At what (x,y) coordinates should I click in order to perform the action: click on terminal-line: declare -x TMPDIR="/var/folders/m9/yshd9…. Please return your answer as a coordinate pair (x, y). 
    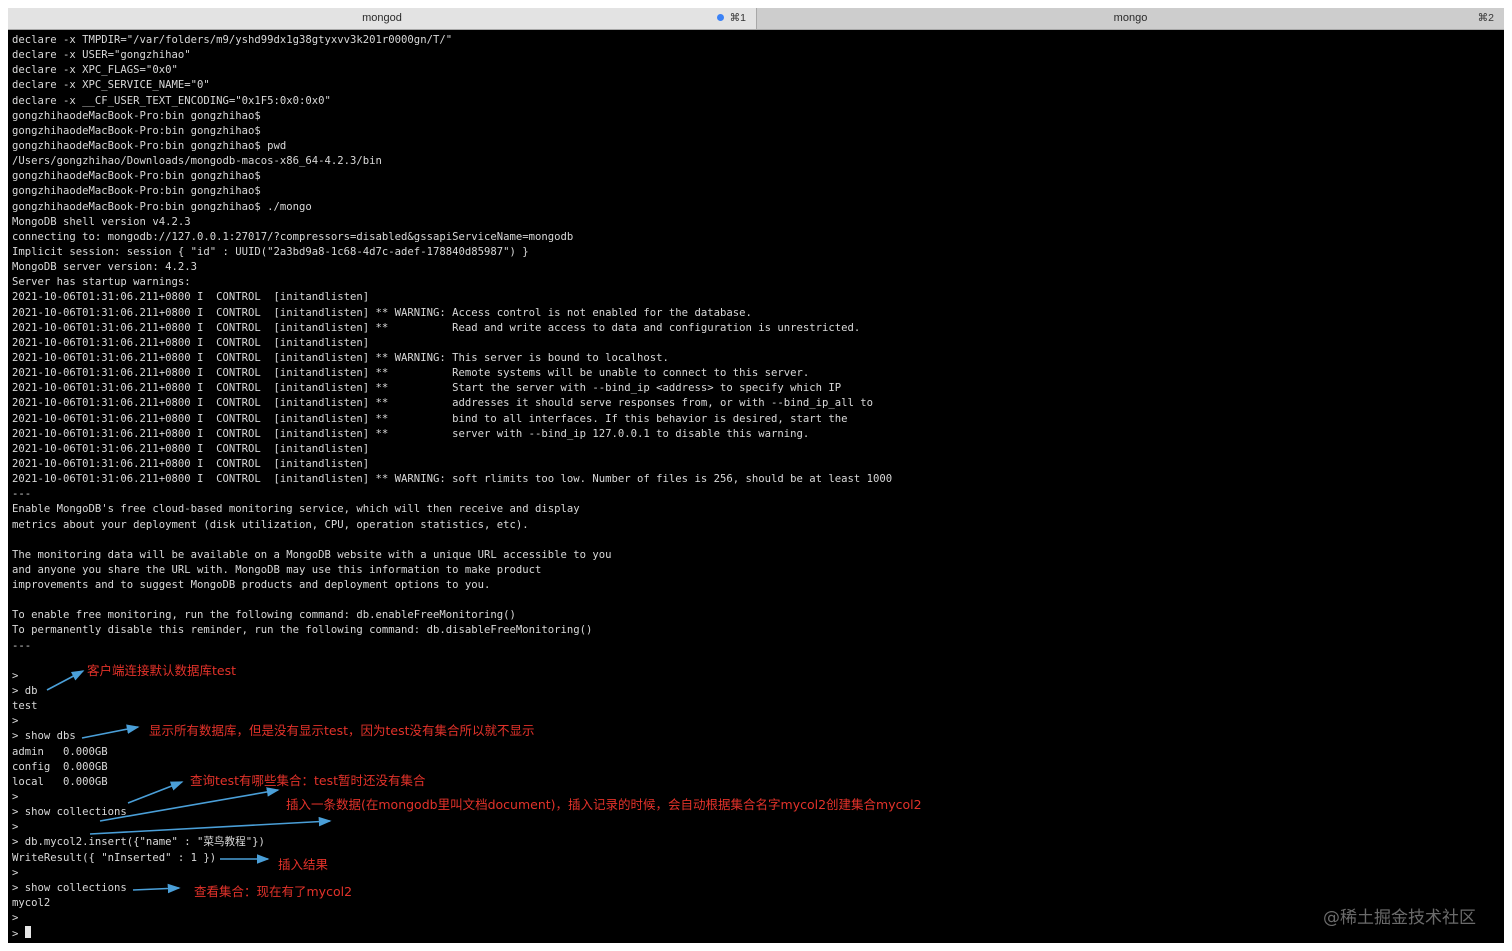
    Looking at the image, I should click on (232, 40).